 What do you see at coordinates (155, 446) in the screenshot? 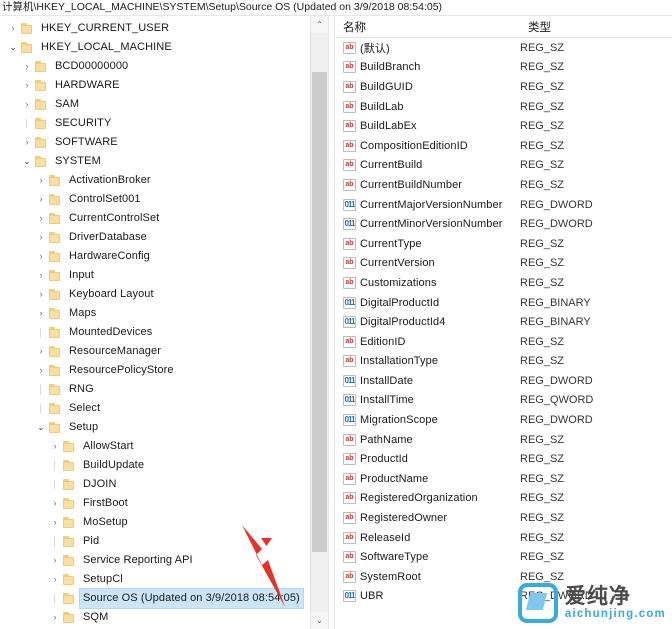
I see `tree-node: › AllowStart` at bounding box center [155, 446].